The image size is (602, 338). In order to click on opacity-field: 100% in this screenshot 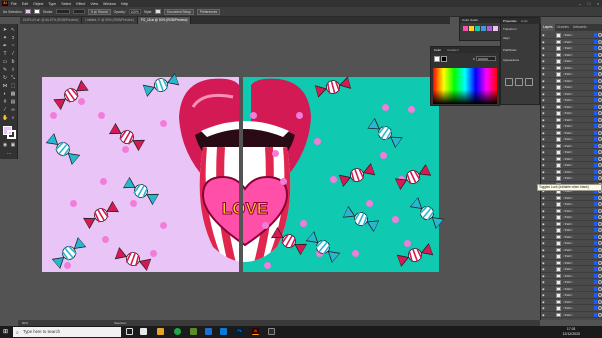, I will do `click(134, 11)`.